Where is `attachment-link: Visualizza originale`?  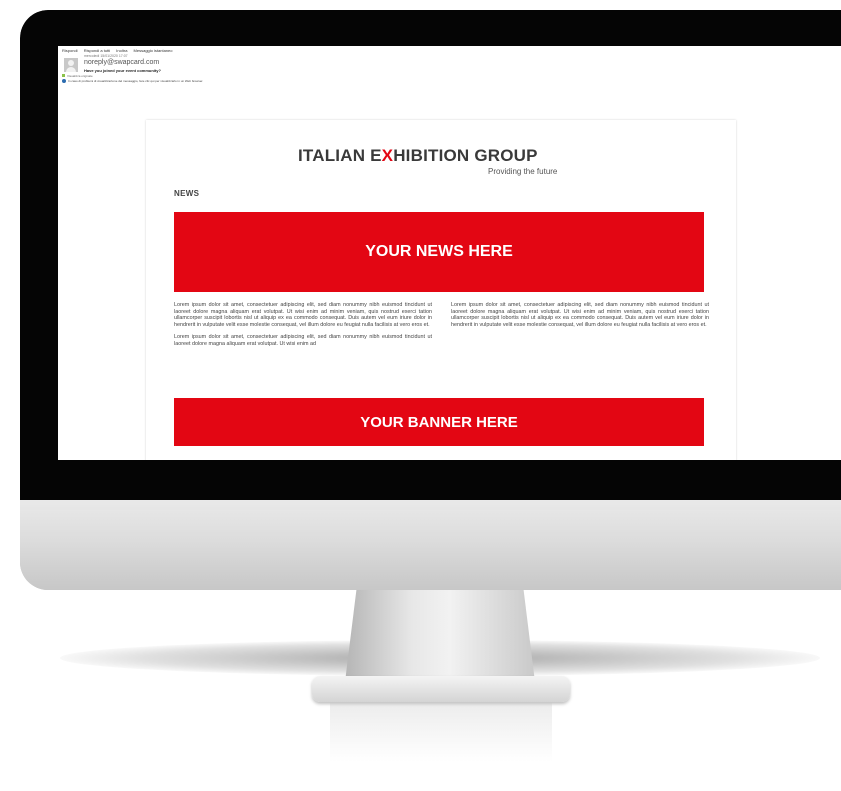 attachment-link: Visualizza originale is located at coordinates (77, 76).